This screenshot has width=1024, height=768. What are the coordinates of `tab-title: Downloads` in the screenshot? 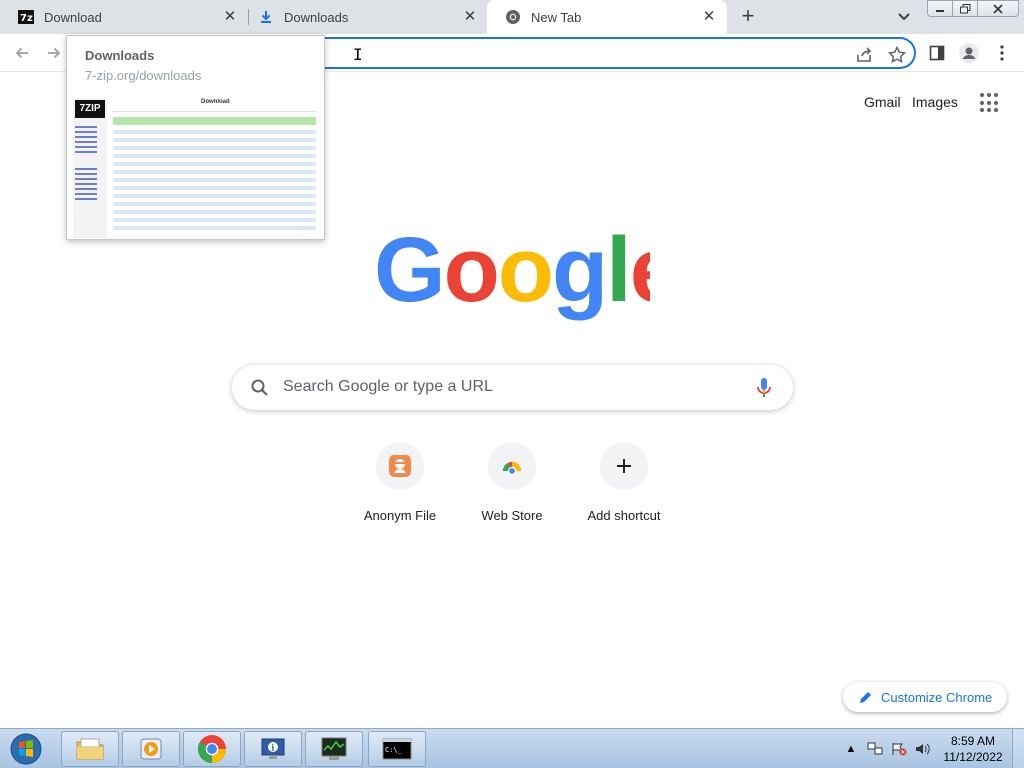 It's located at (316, 17).